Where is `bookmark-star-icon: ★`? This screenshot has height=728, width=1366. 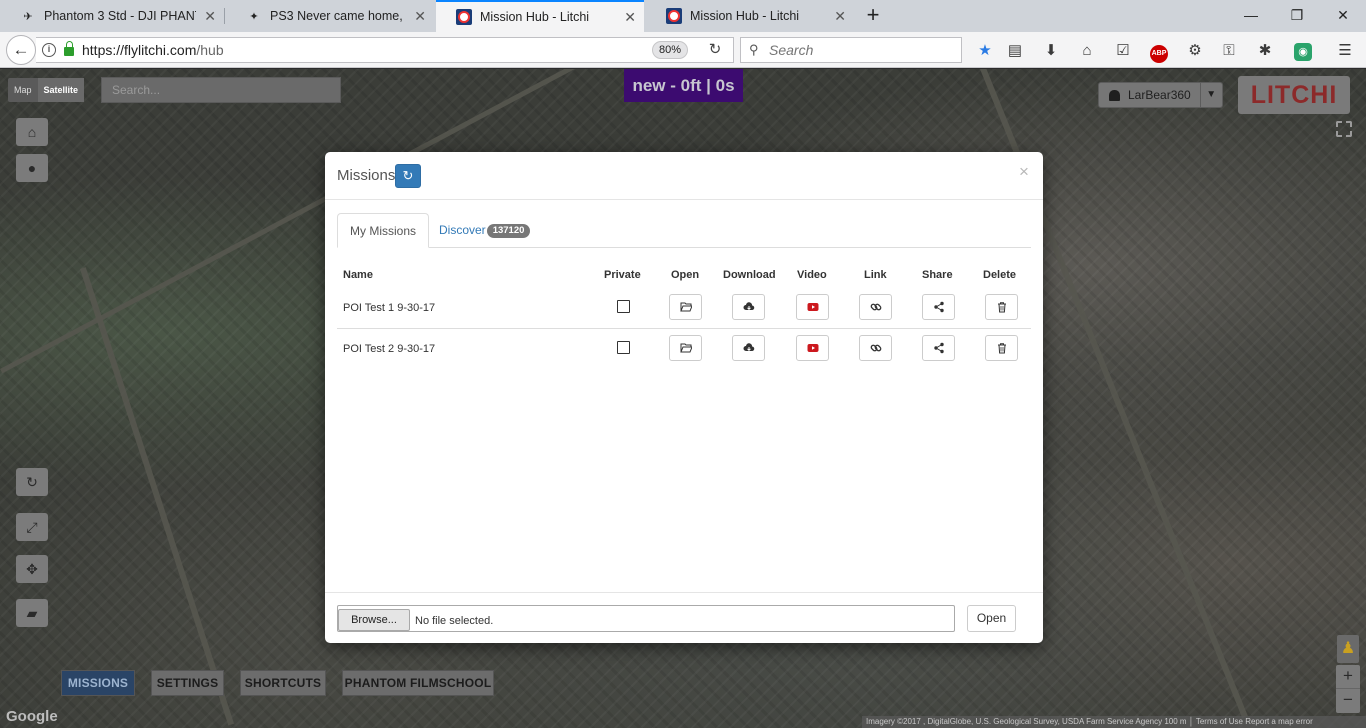 bookmark-star-icon: ★ is located at coordinates (985, 51).